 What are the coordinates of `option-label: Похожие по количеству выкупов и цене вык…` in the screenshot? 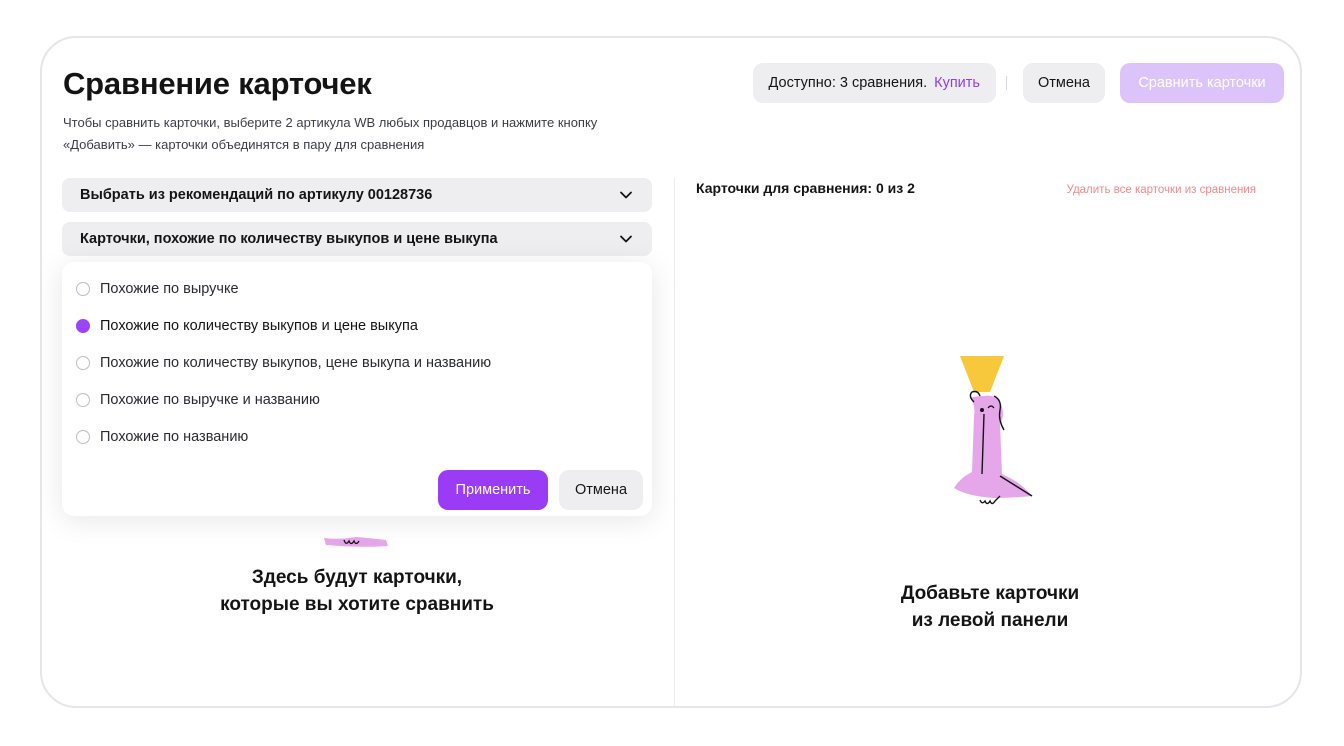 It's located at (259, 326).